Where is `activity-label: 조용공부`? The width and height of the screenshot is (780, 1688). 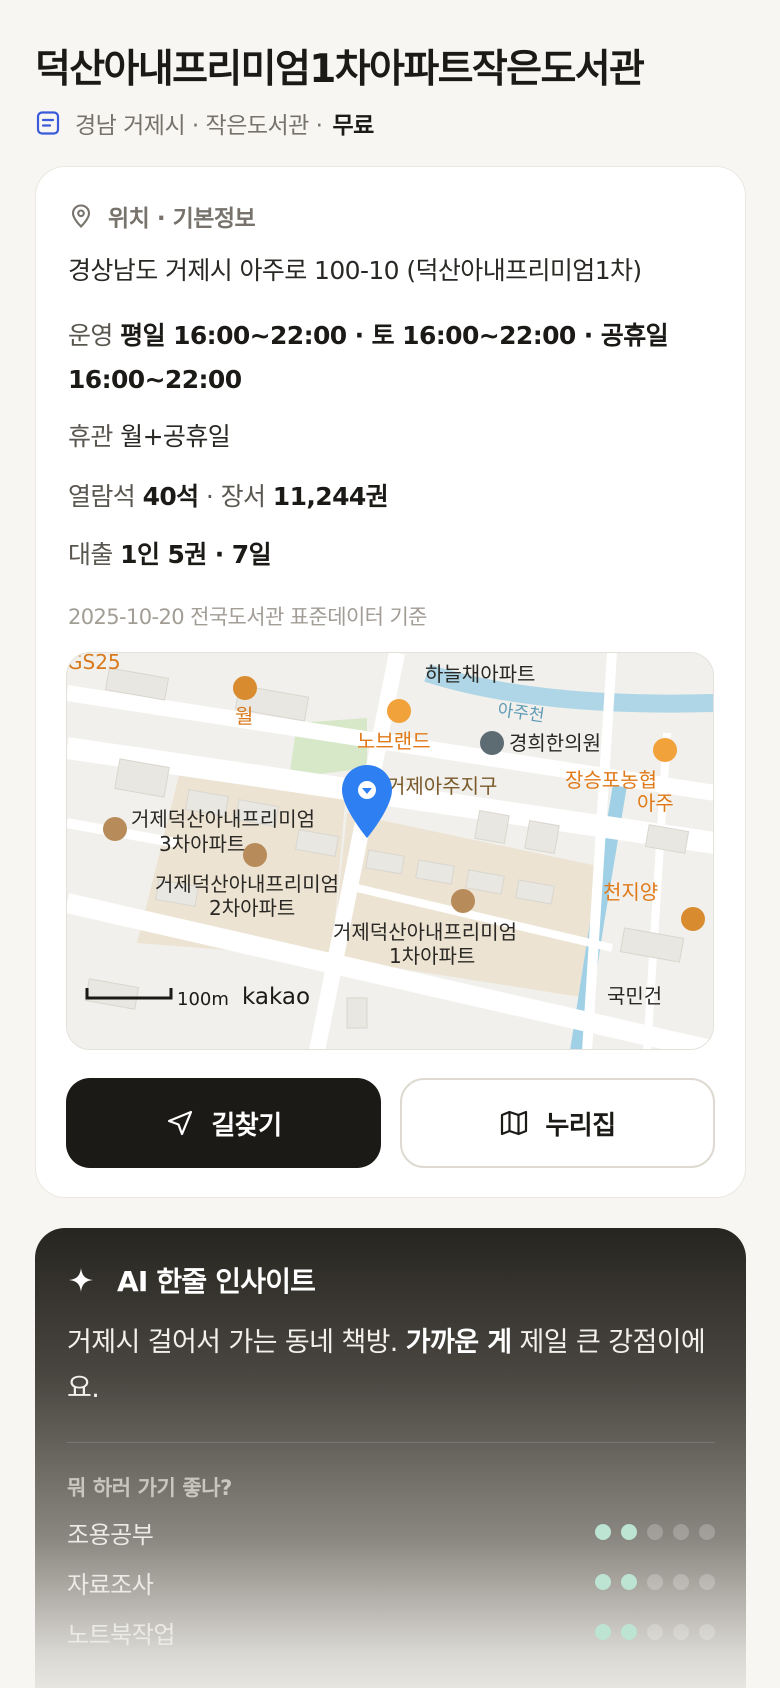 activity-label: 조용공부 is located at coordinates (110, 1534).